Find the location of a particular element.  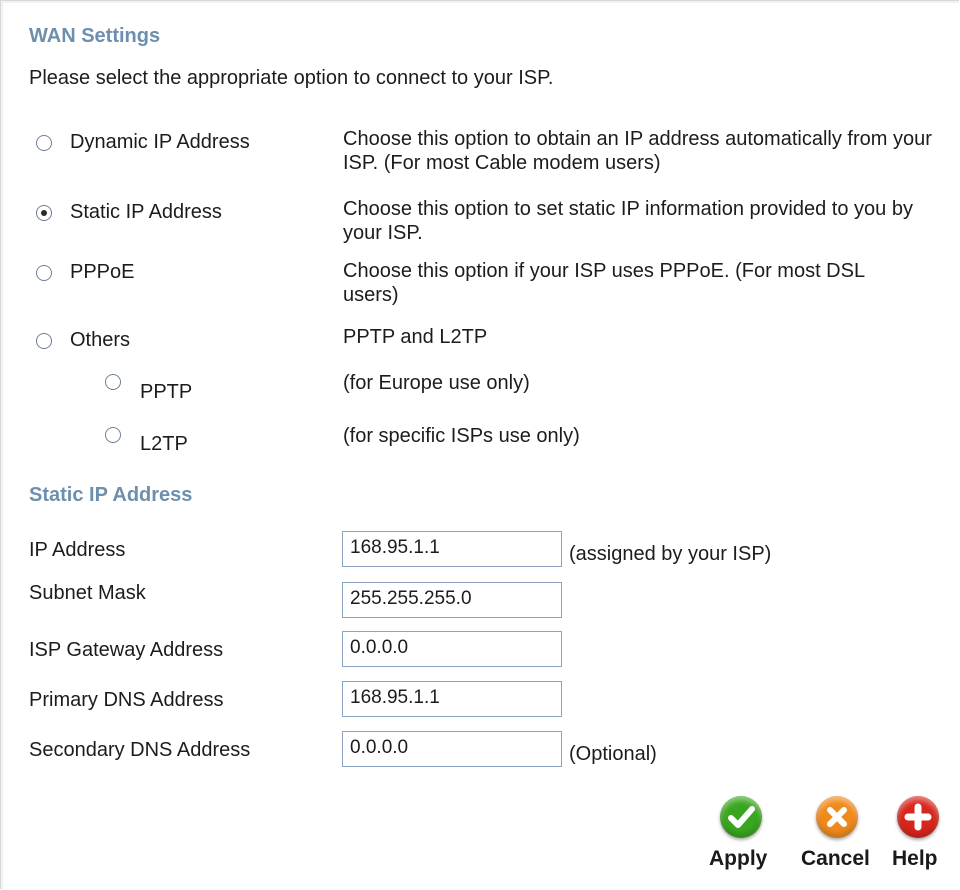

option-label-l2tp: L2TP is located at coordinates (164, 444).